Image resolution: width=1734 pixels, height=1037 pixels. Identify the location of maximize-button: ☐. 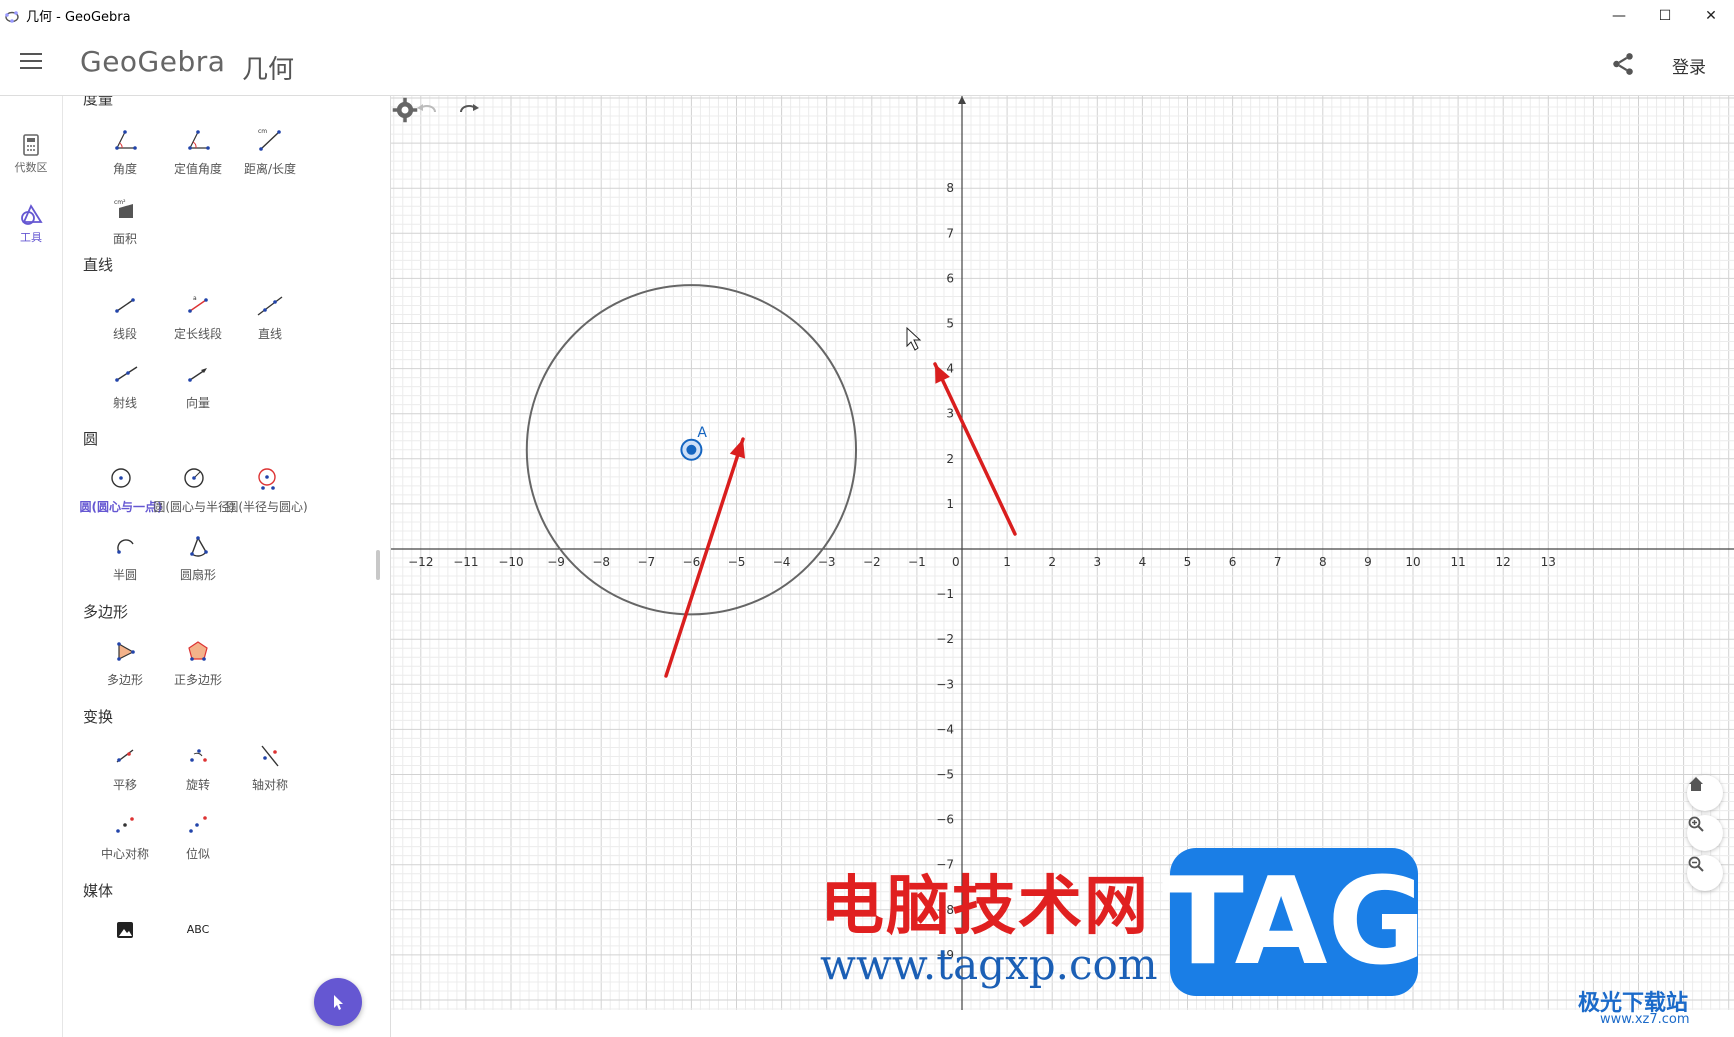
(1665, 15).